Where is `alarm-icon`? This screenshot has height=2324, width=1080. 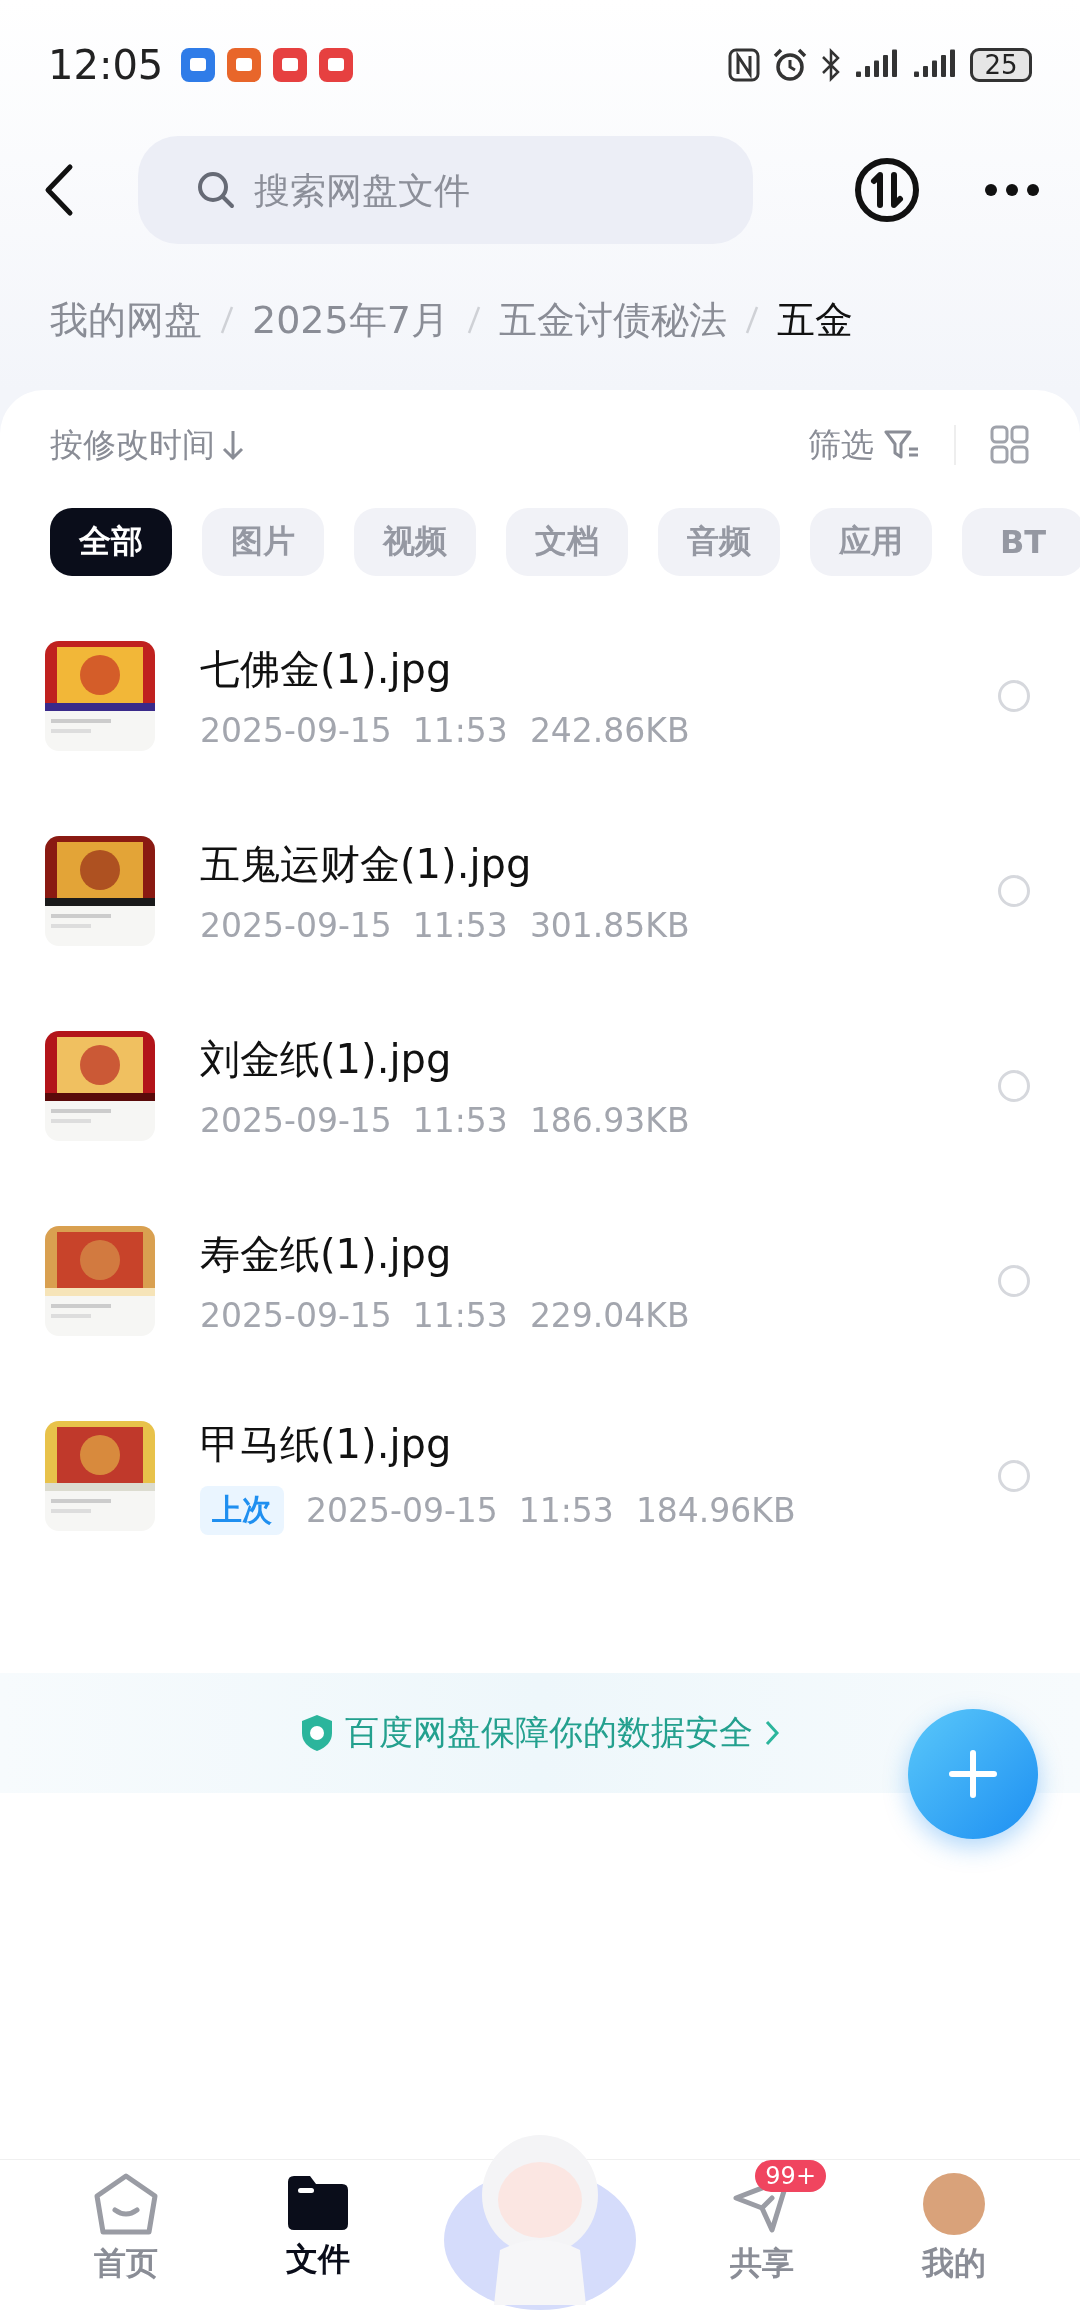 alarm-icon is located at coordinates (790, 65).